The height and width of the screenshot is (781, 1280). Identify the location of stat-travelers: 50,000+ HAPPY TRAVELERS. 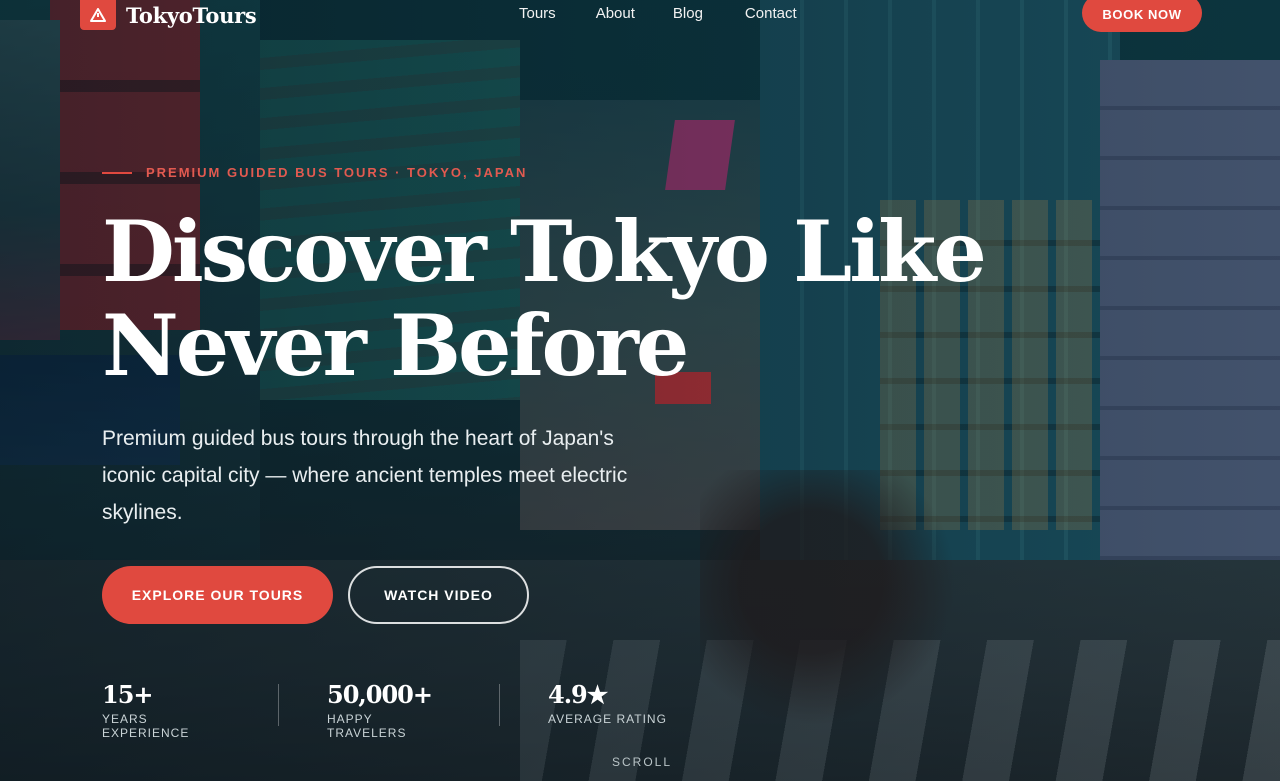
(389, 710).